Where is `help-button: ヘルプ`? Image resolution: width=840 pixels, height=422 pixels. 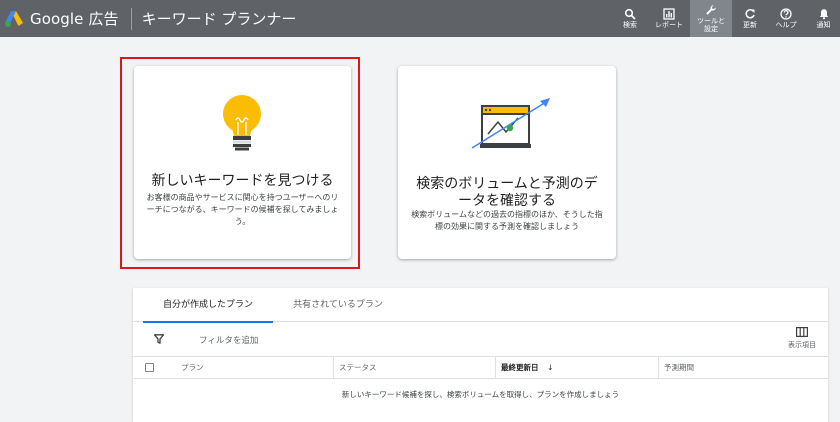 help-button: ヘルプ is located at coordinates (786, 18).